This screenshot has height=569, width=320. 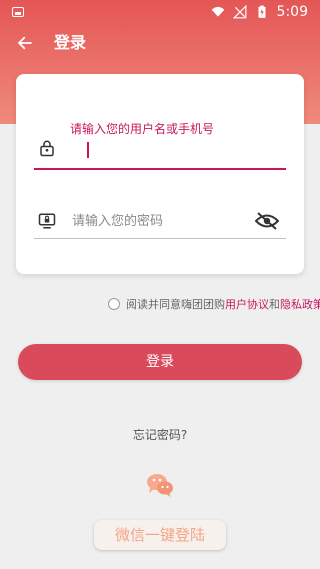 I want to click on wechat-icon, so click(x=160, y=485).